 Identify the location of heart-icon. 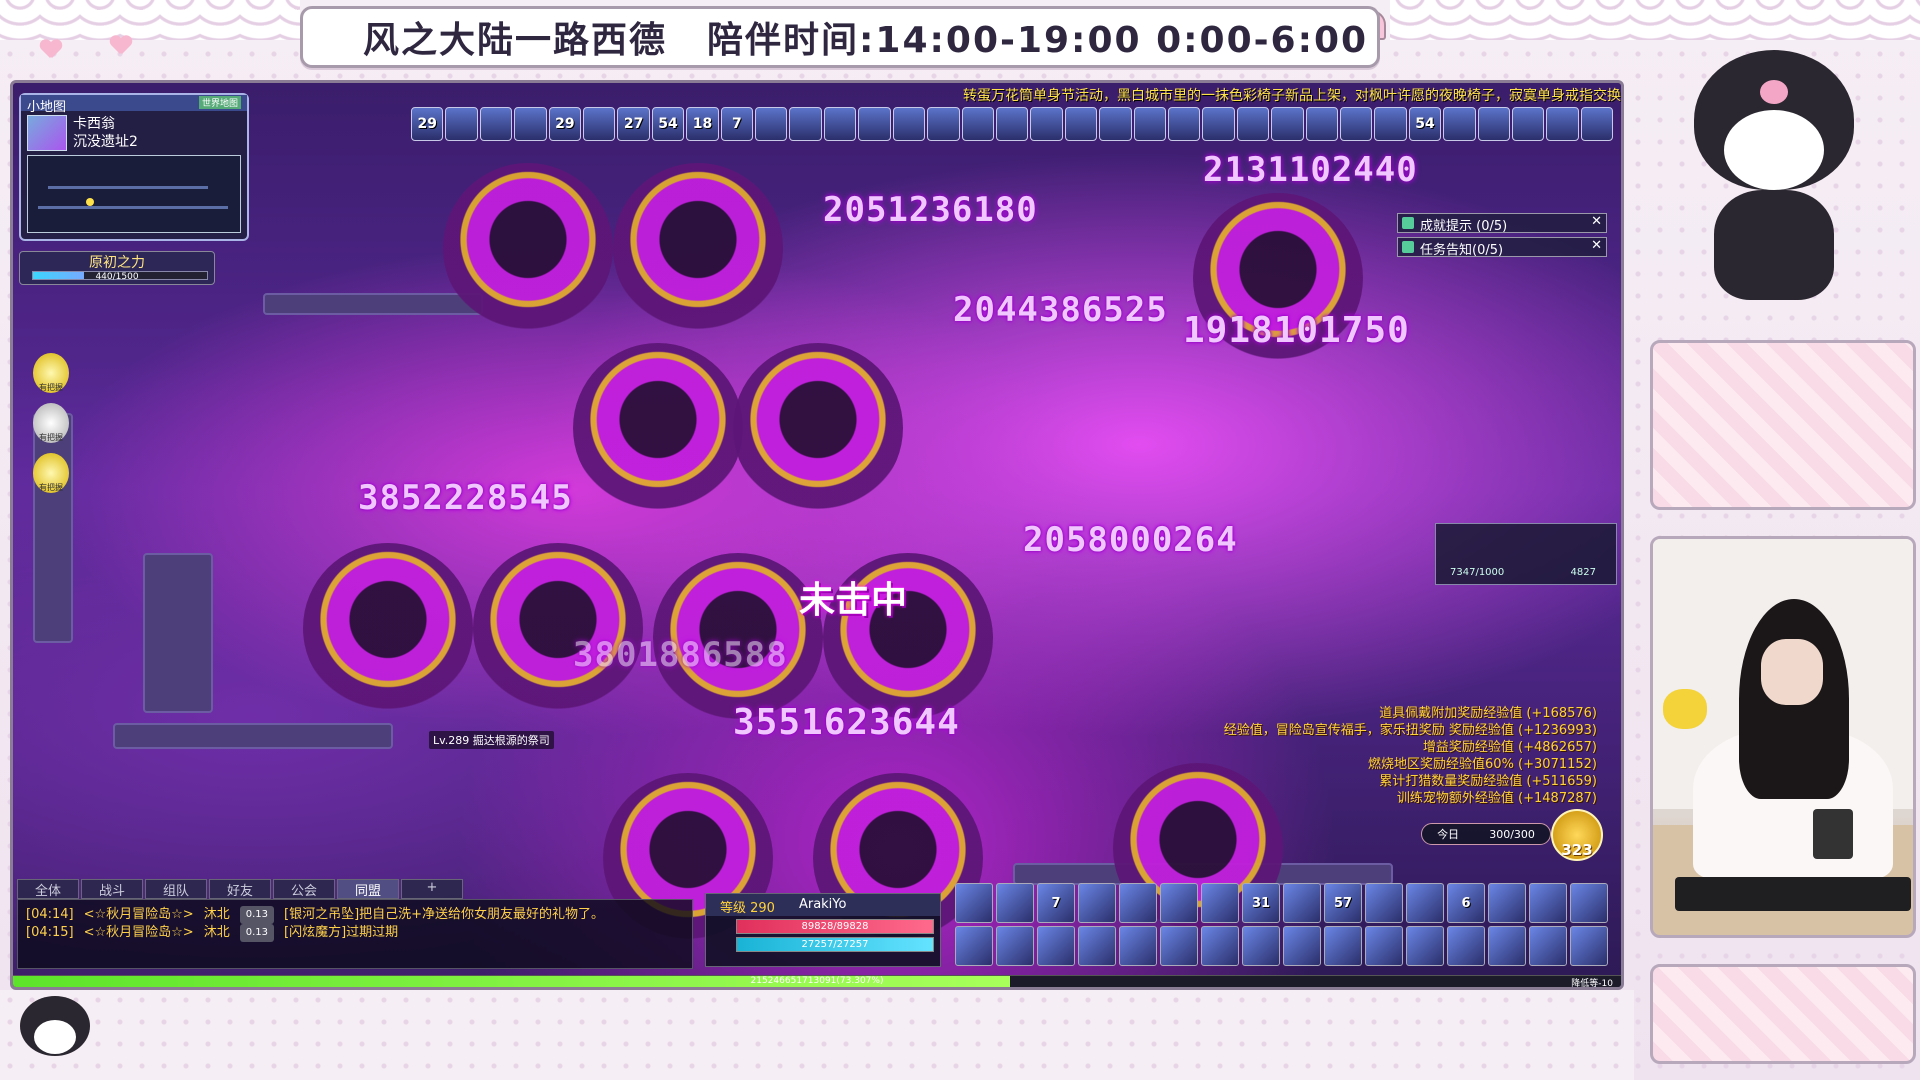
(51, 50).